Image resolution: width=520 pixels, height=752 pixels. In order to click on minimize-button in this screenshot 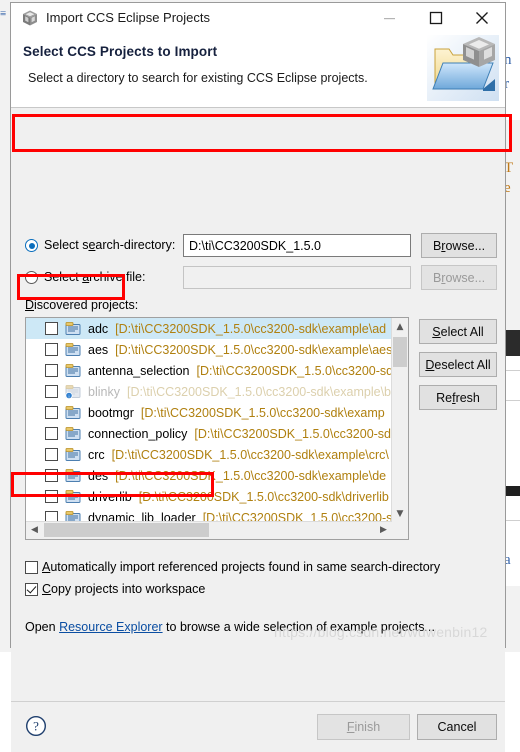, I will do `click(390, 18)`.